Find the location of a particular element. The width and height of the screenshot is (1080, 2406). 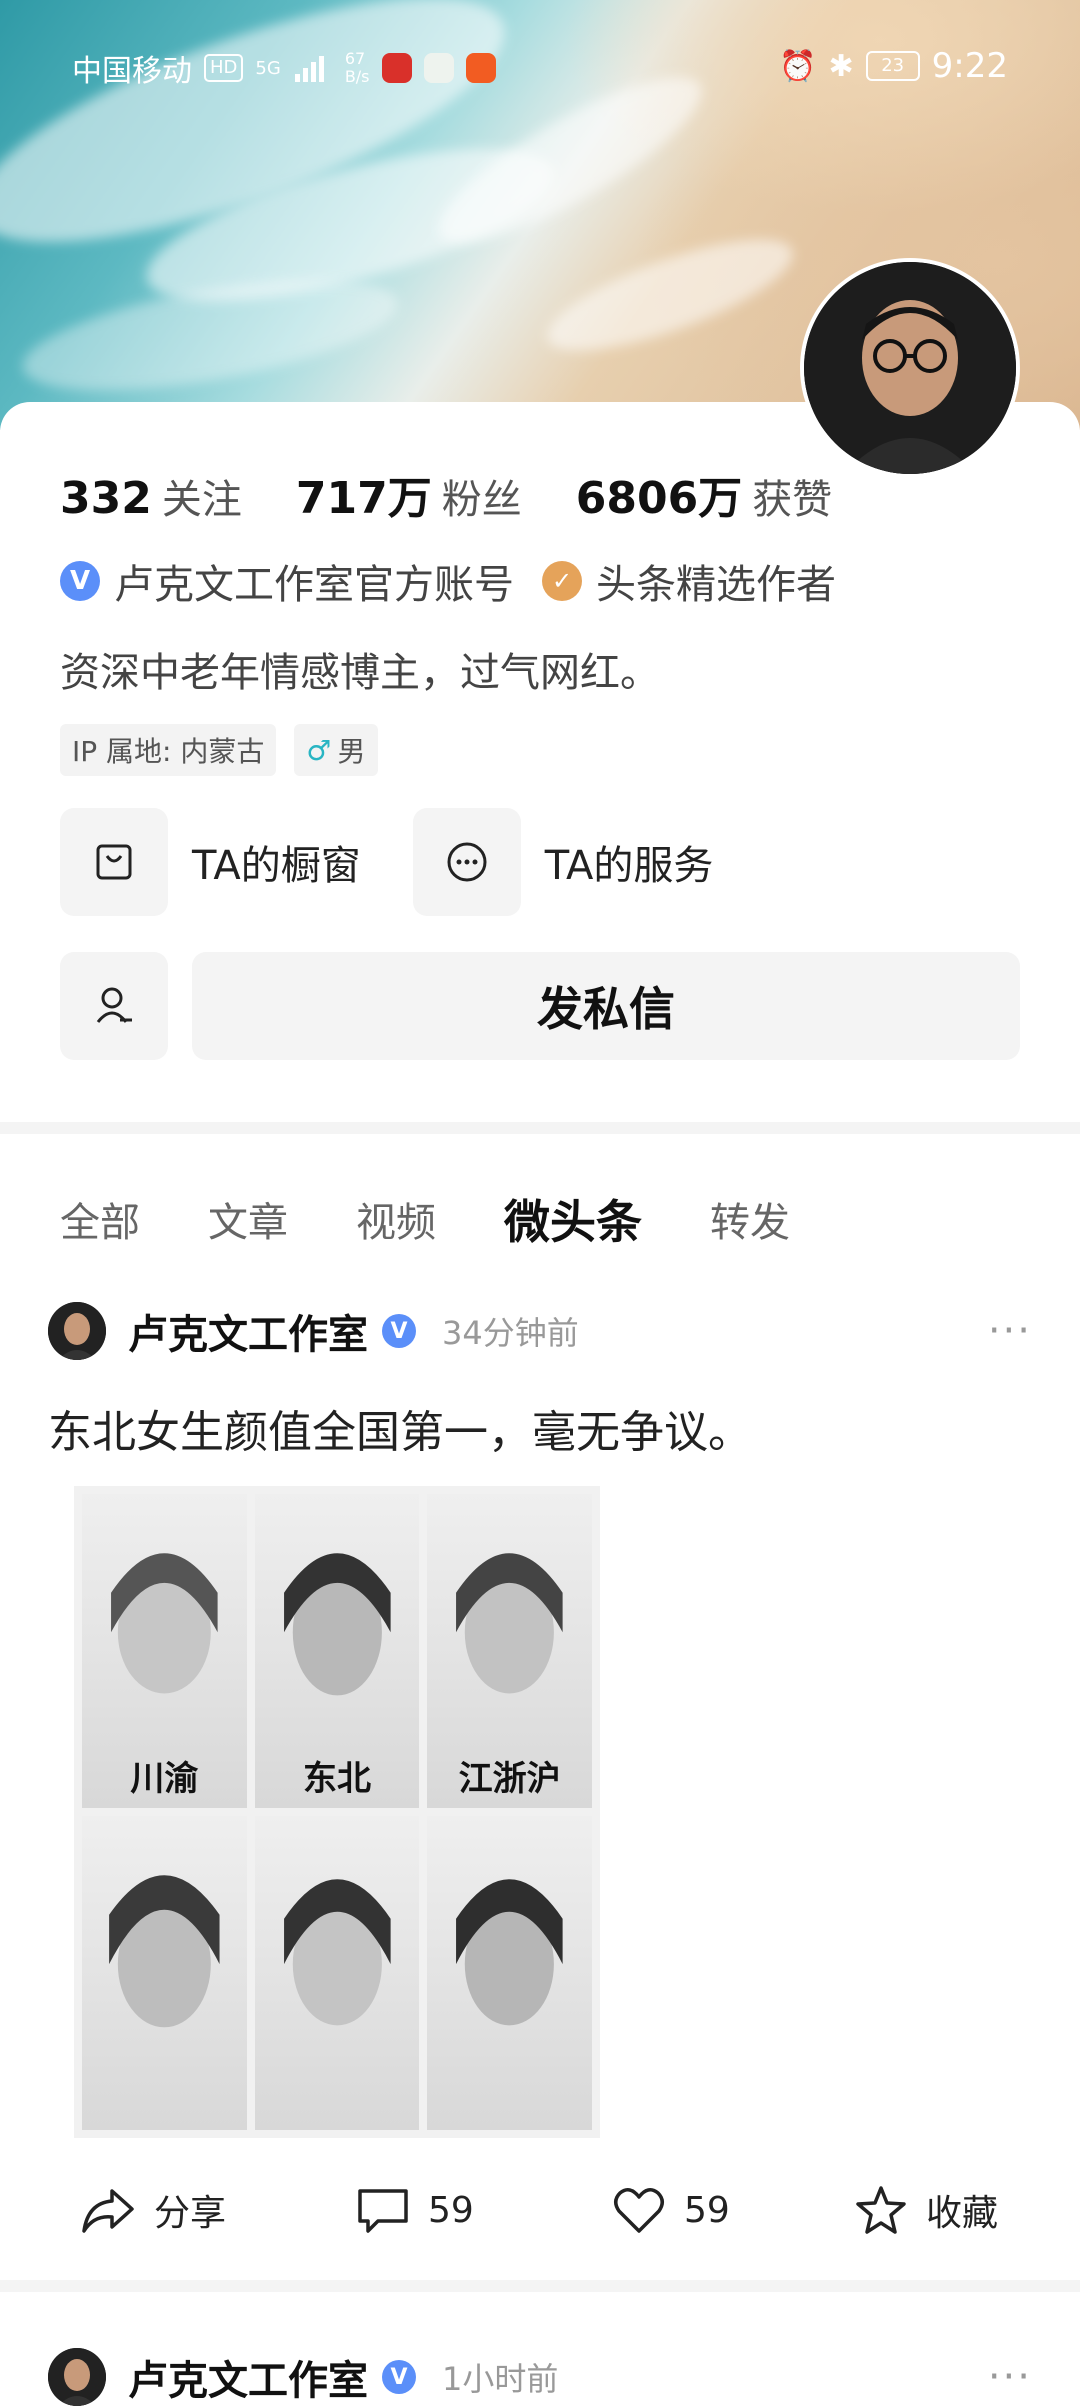

battery-indicator: 23 is located at coordinates (892, 66).